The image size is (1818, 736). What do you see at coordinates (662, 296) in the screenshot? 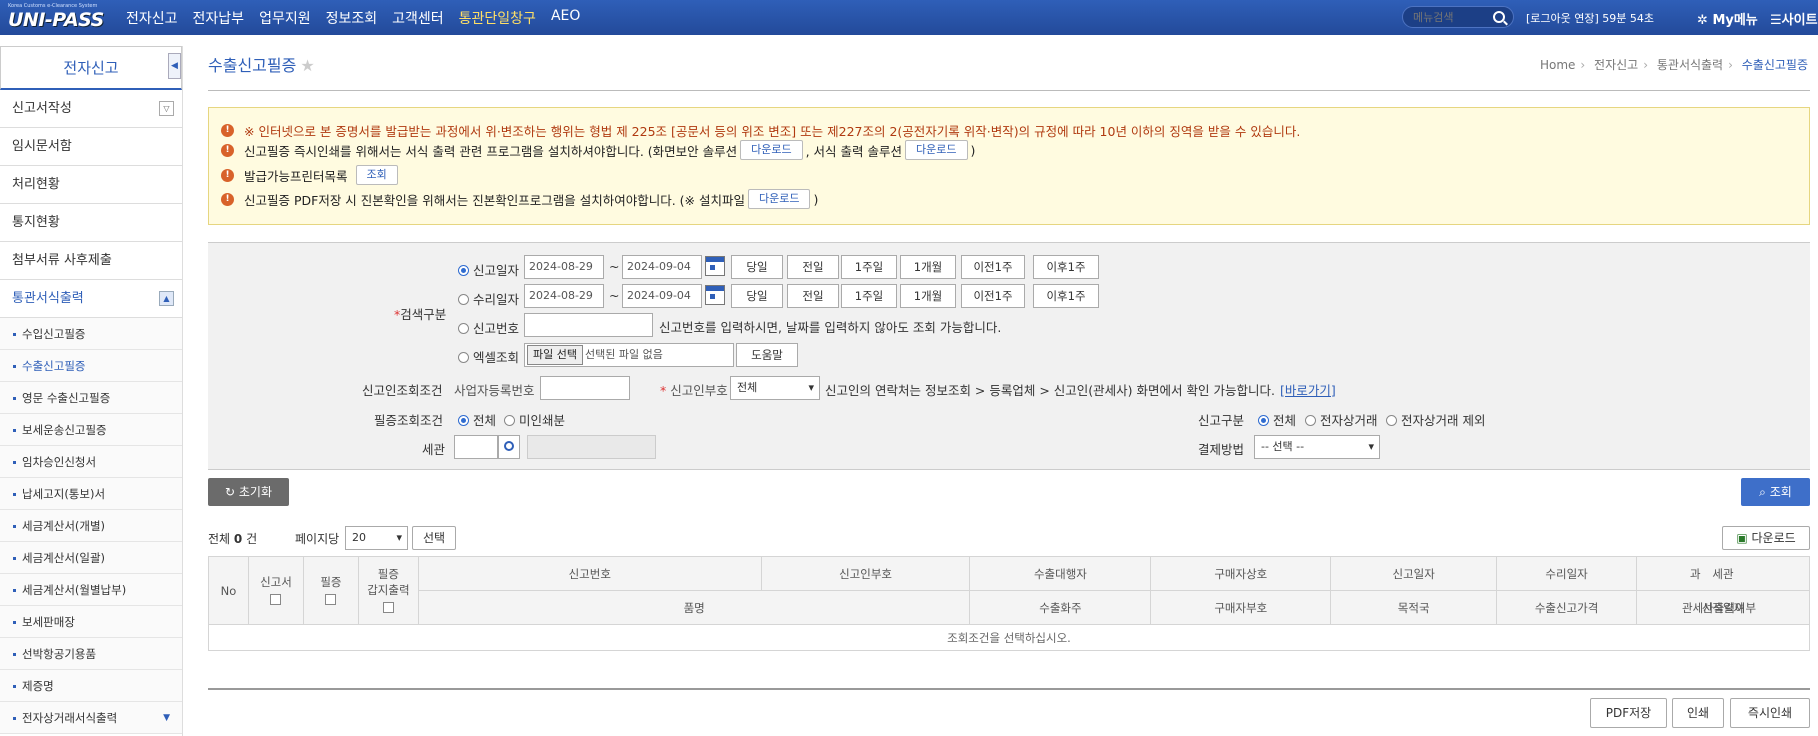
I see `accept-date-to: 2024-09-04` at bounding box center [662, 296].